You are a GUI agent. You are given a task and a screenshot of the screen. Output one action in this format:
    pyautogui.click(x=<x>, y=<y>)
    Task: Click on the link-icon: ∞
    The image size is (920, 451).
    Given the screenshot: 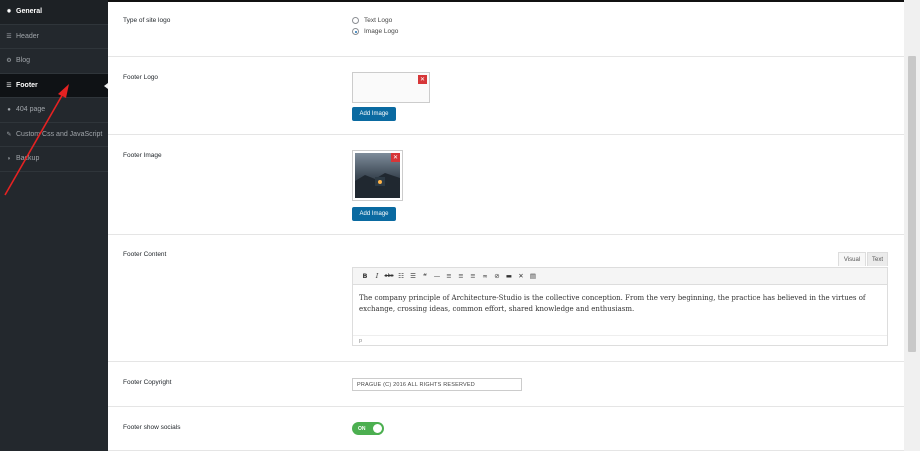 What is the action you would take?
    pyautogui.click(x=485, y=276)
    